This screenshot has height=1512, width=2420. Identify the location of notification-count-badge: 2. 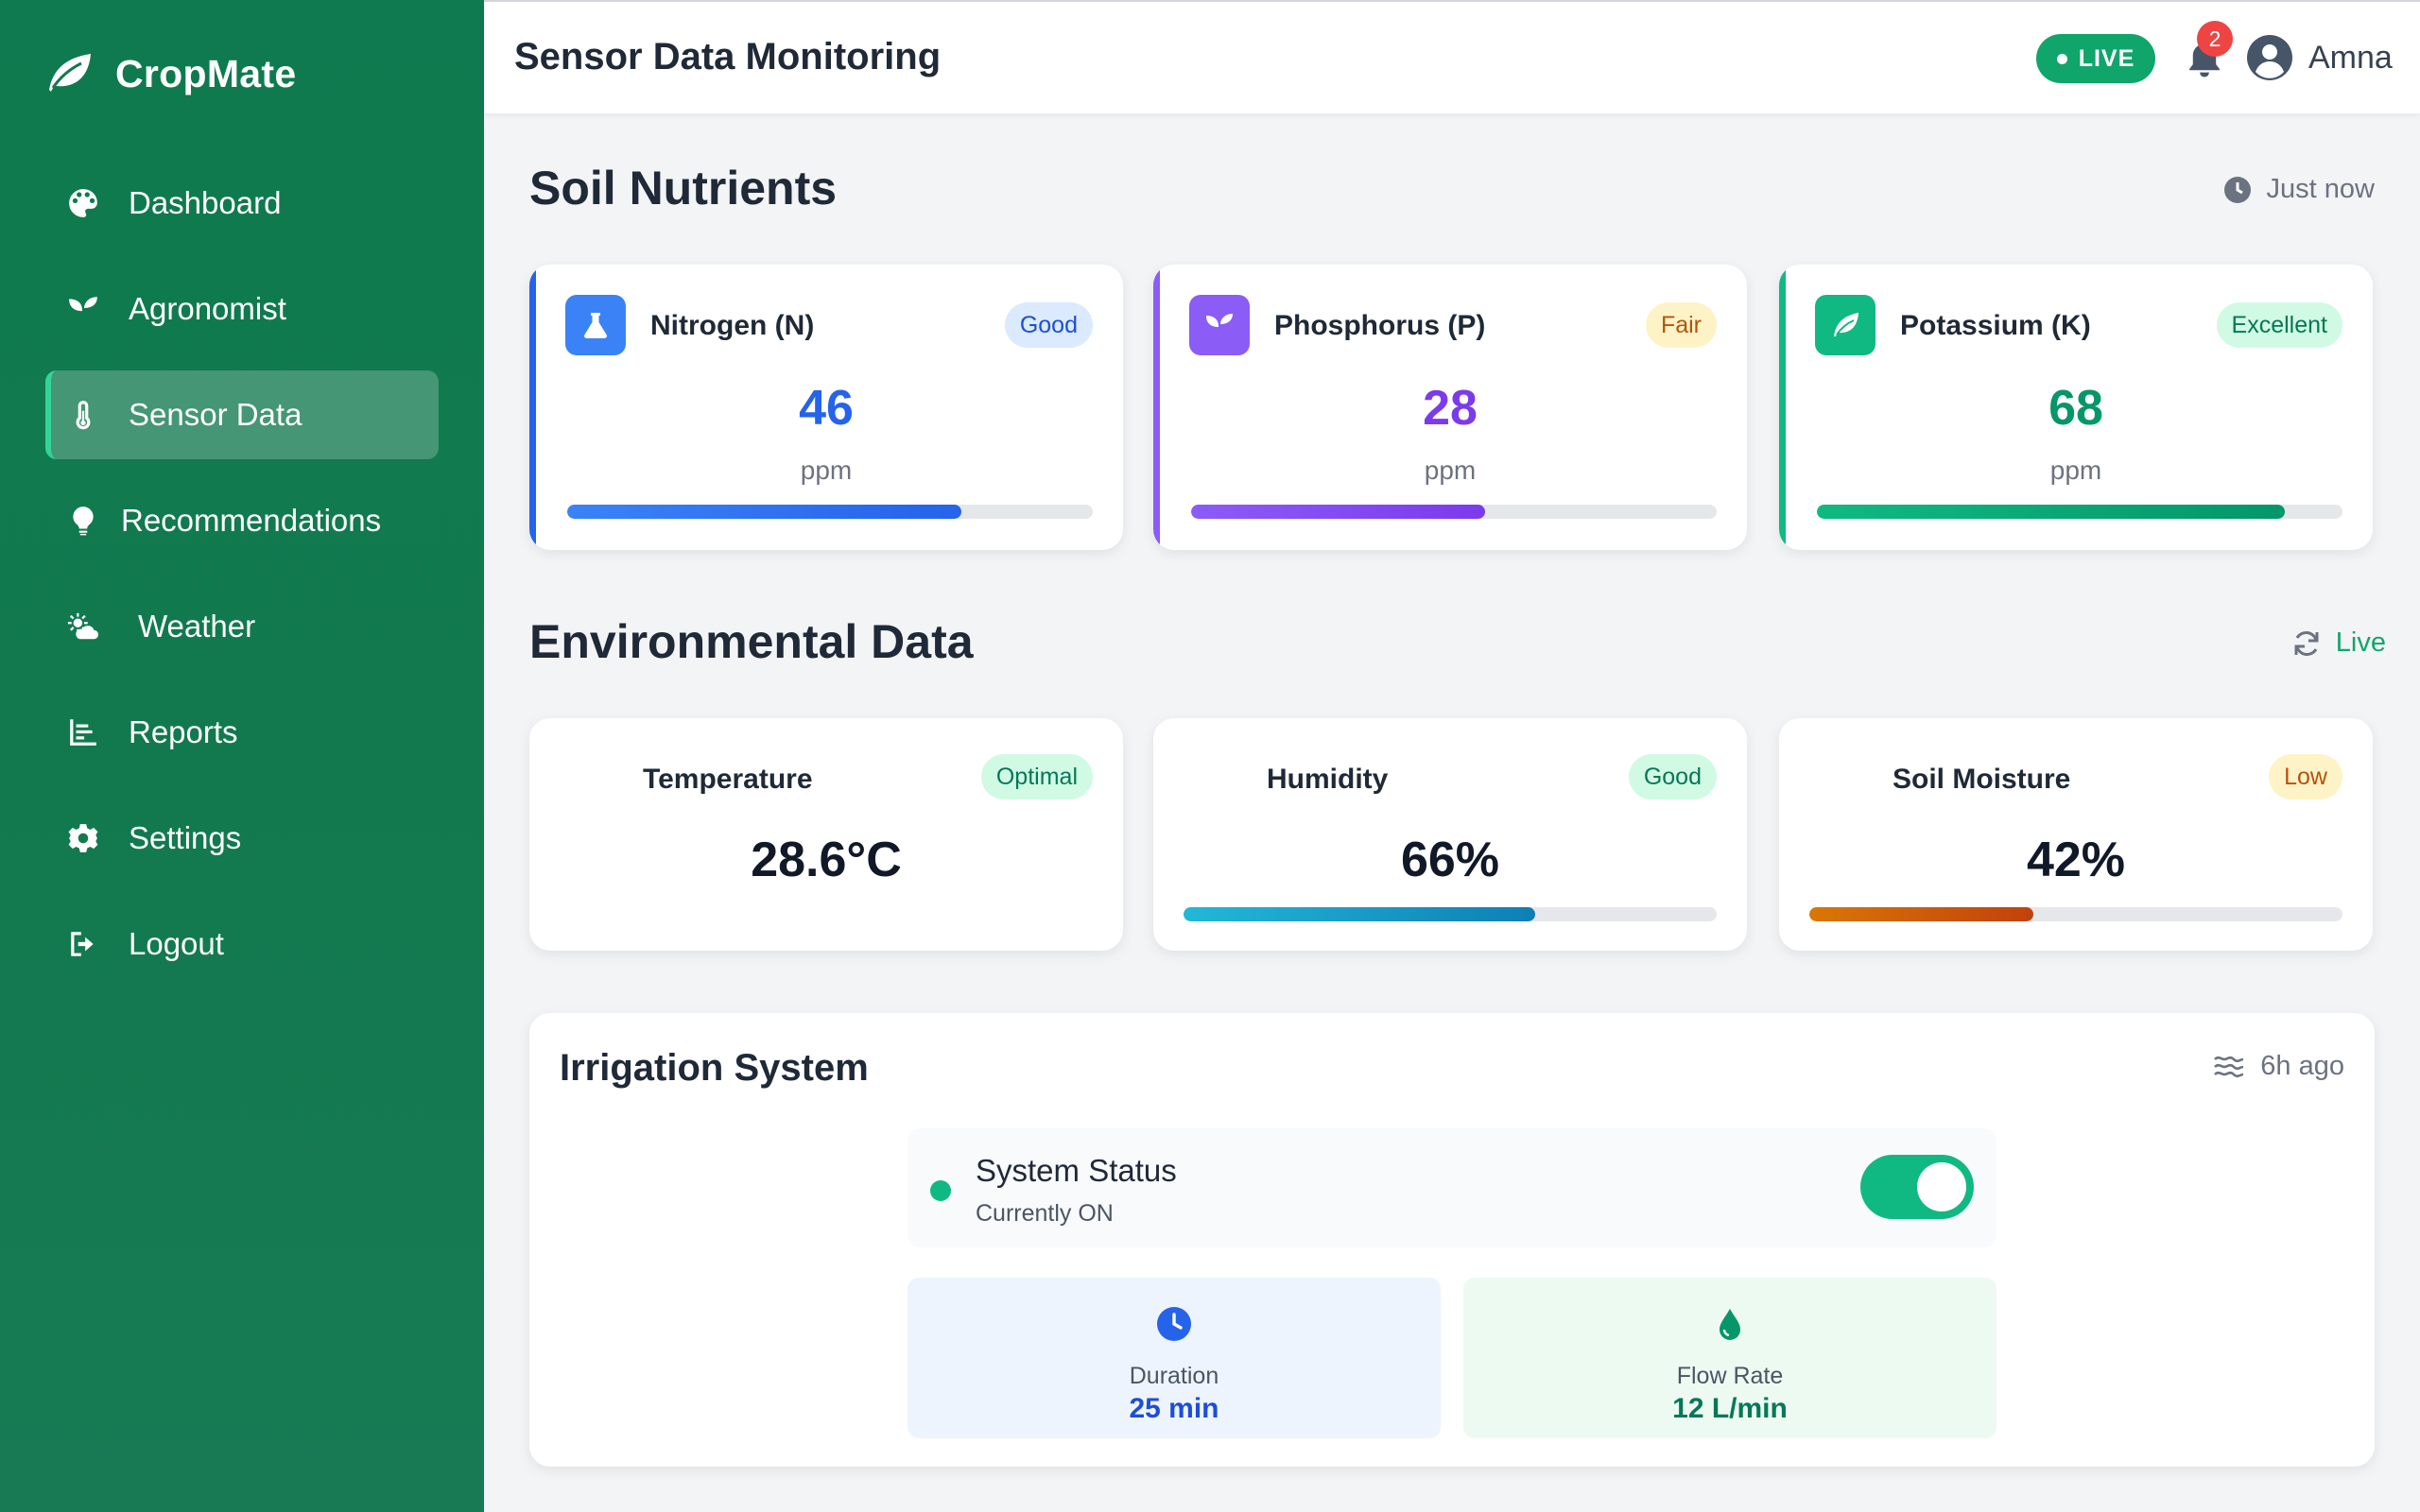
(2215, 39).